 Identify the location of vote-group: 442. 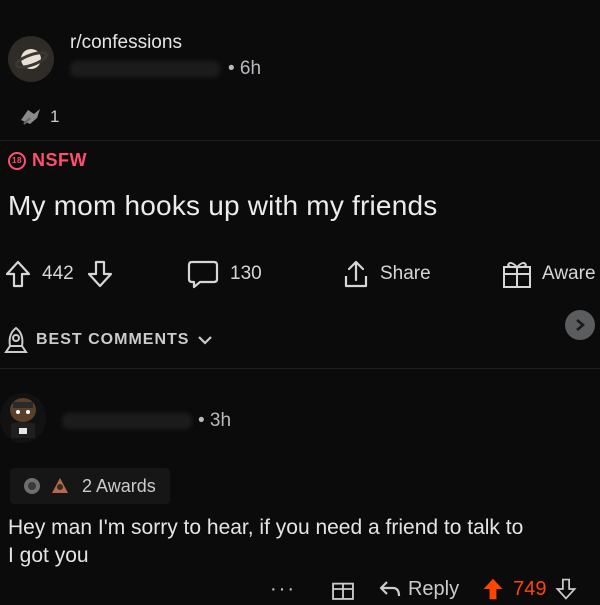
(59, 274).